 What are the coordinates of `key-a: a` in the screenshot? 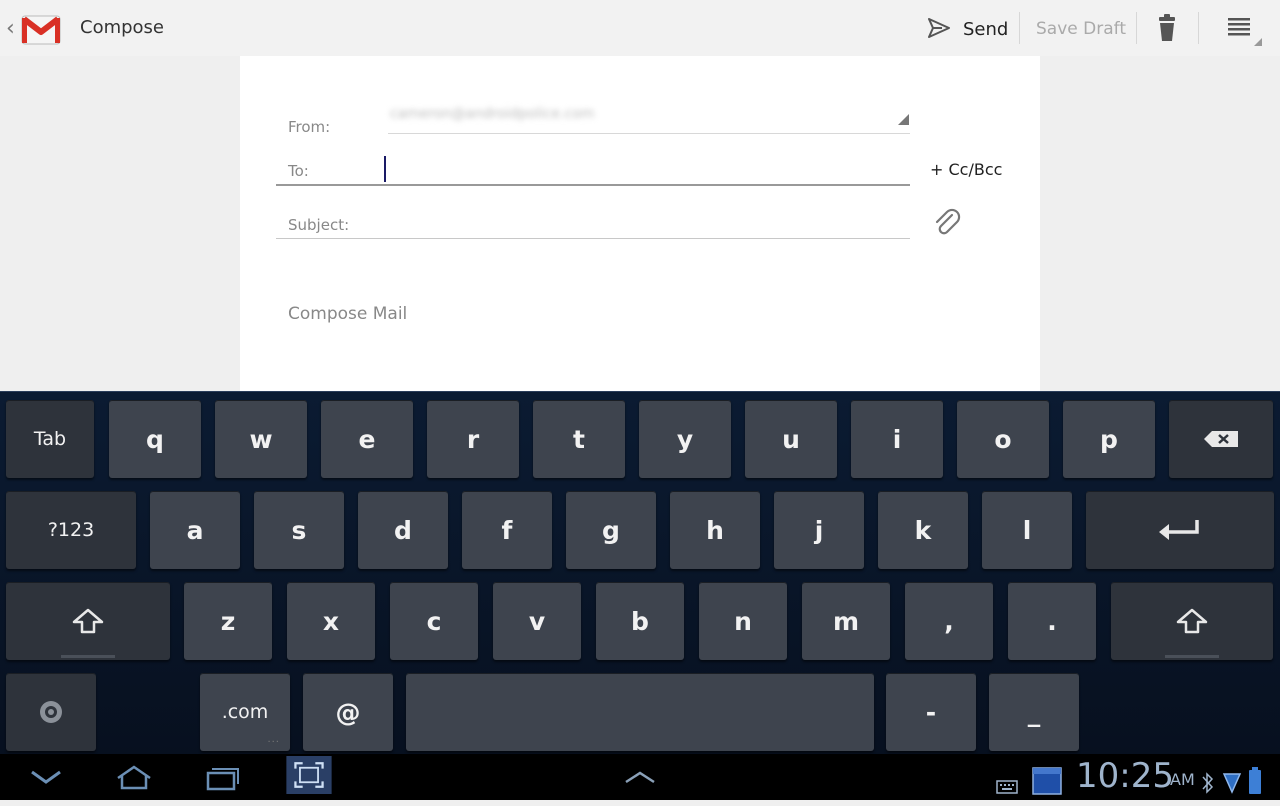 It's located at (195, 530).